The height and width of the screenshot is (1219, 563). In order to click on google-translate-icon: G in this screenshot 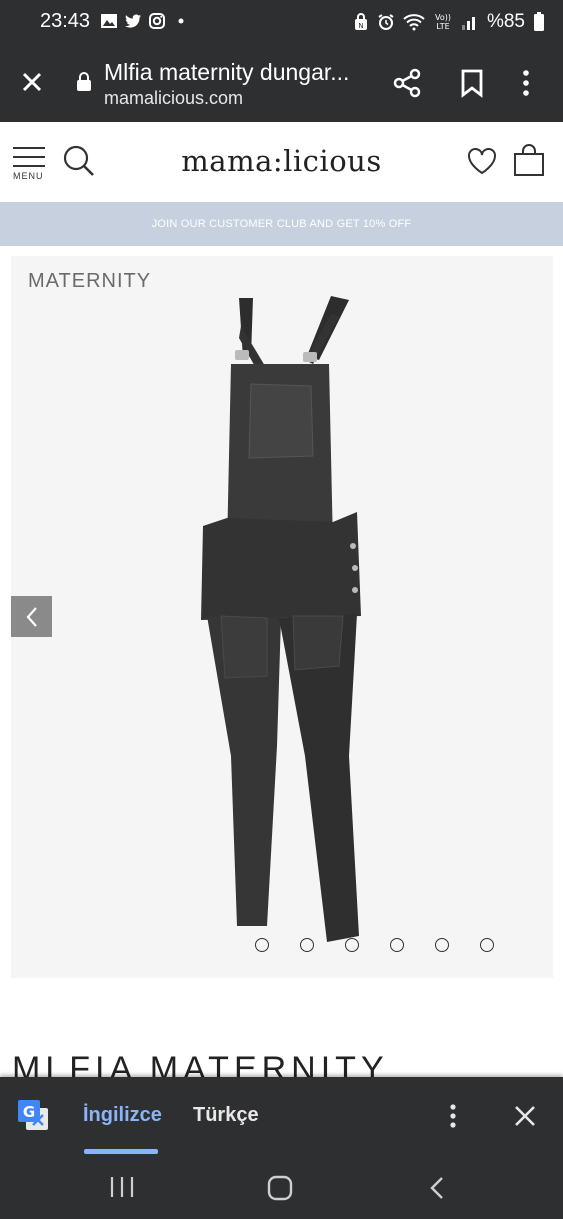, I will do `click(33, 1115)`.